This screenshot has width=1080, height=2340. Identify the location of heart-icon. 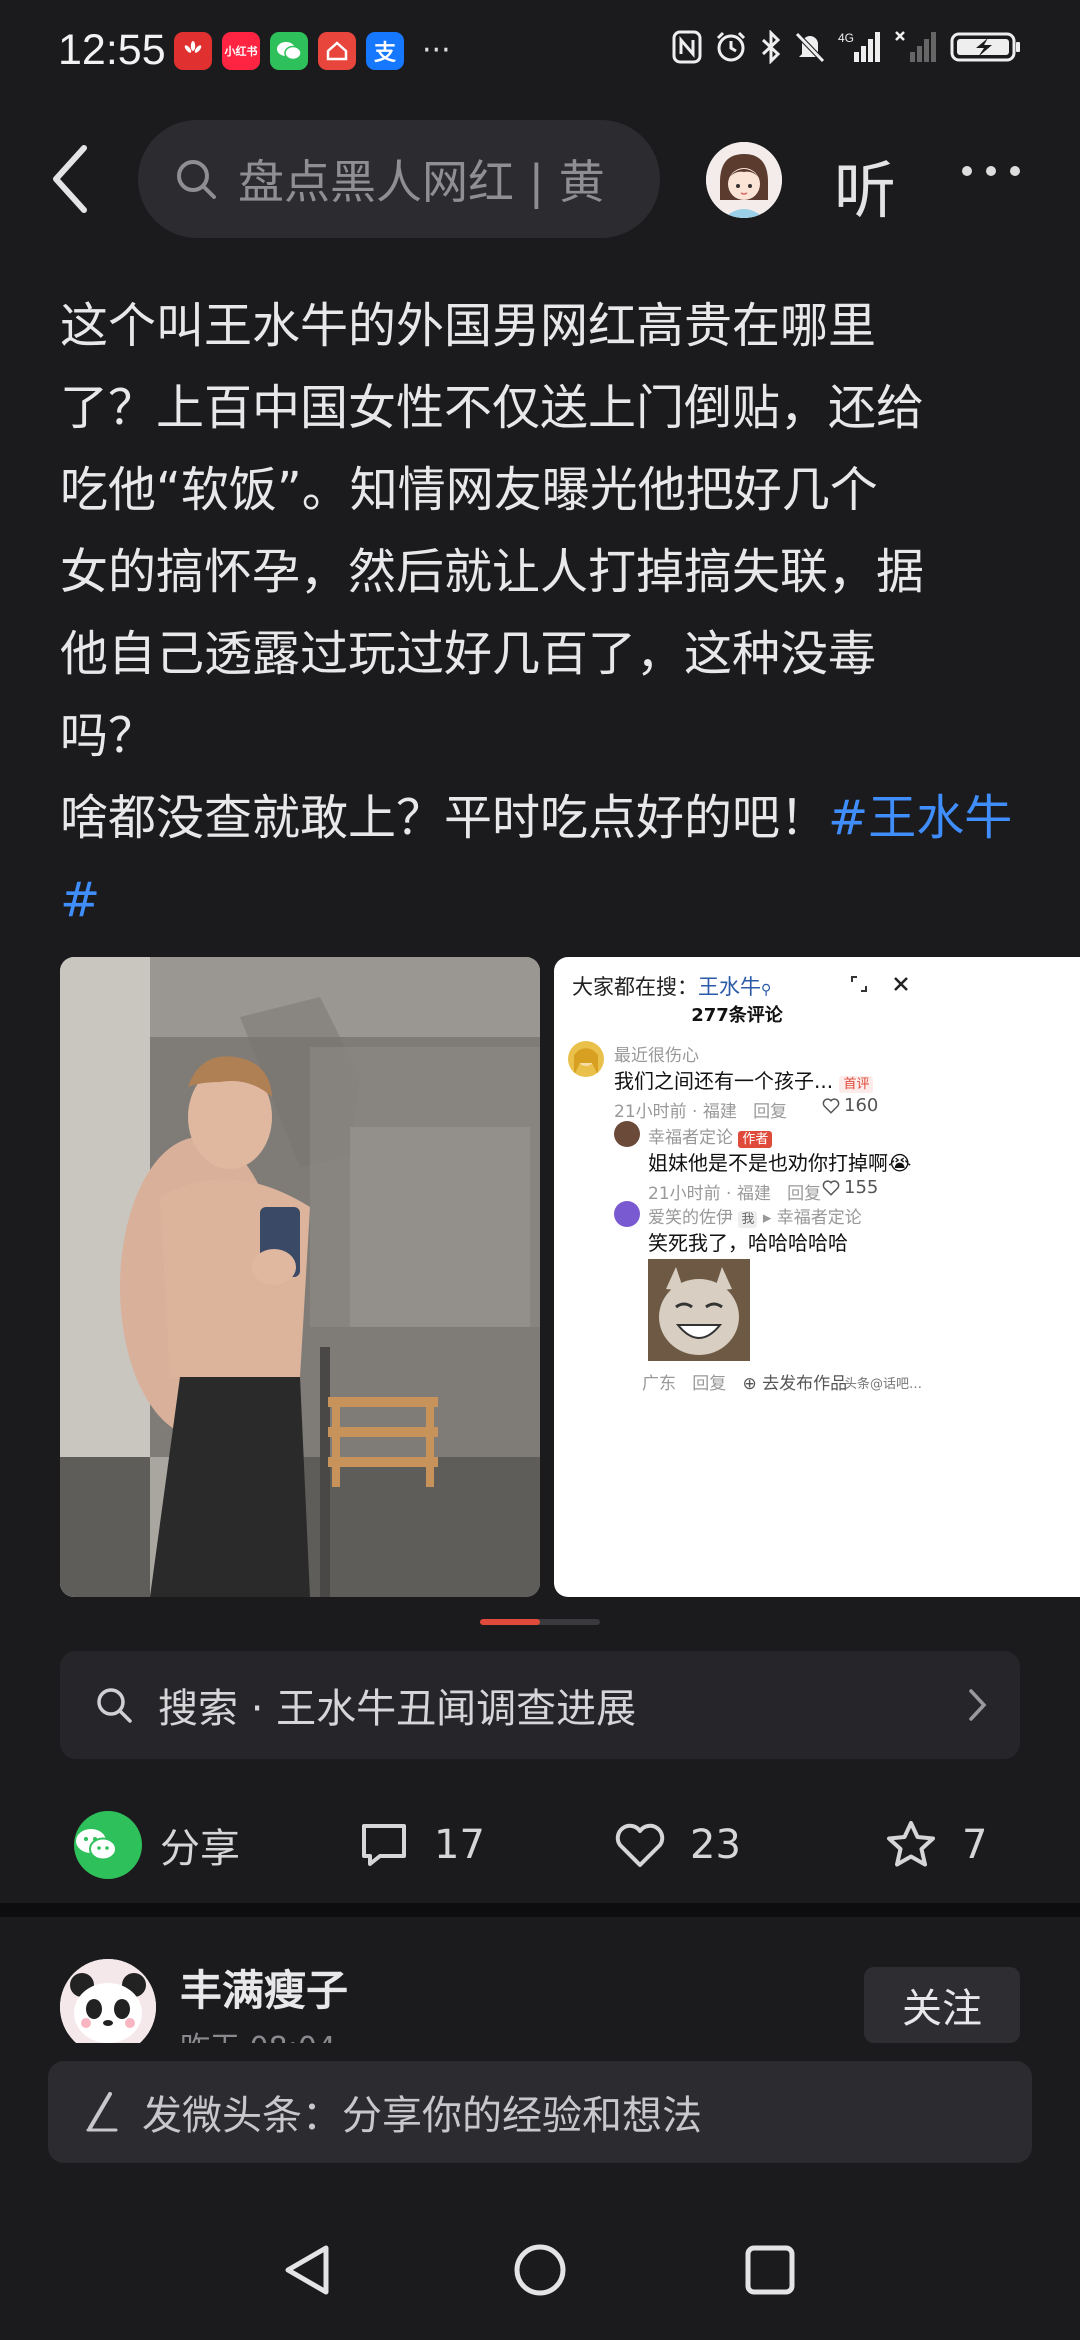
(640, 1845).